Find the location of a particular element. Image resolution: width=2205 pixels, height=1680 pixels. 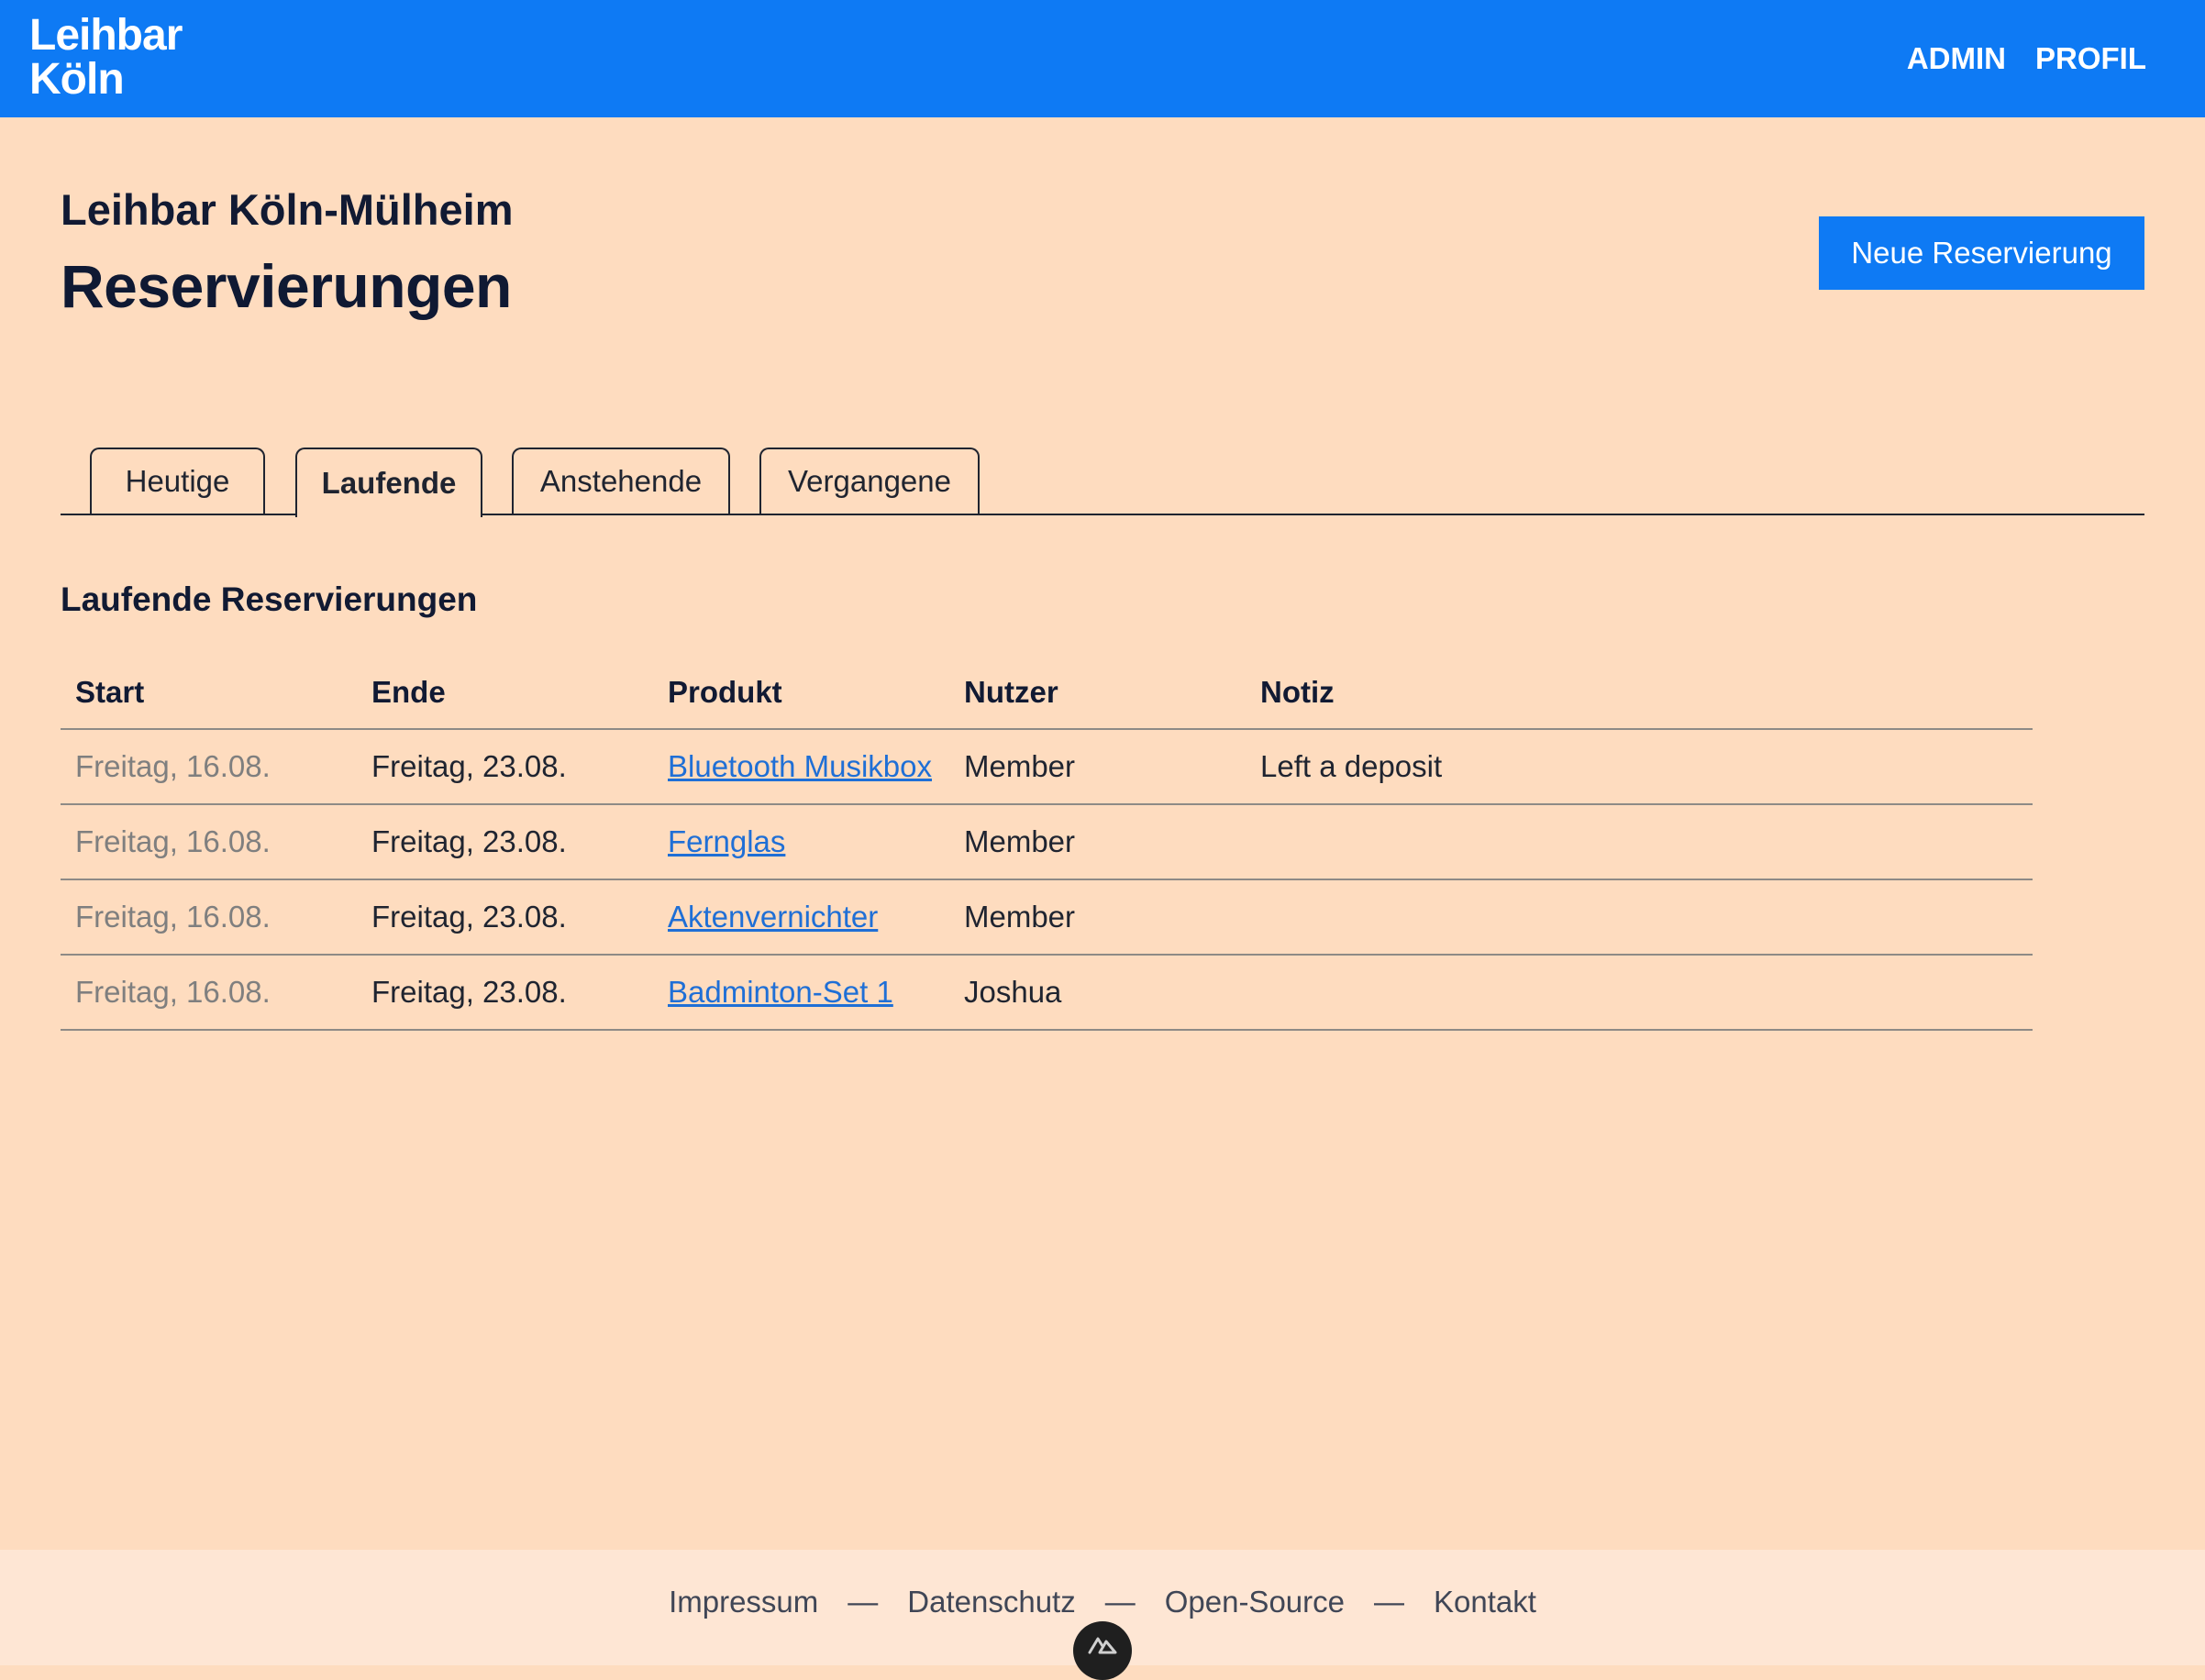

logo: Leihbar Köln is located at coordinates (106, 57).